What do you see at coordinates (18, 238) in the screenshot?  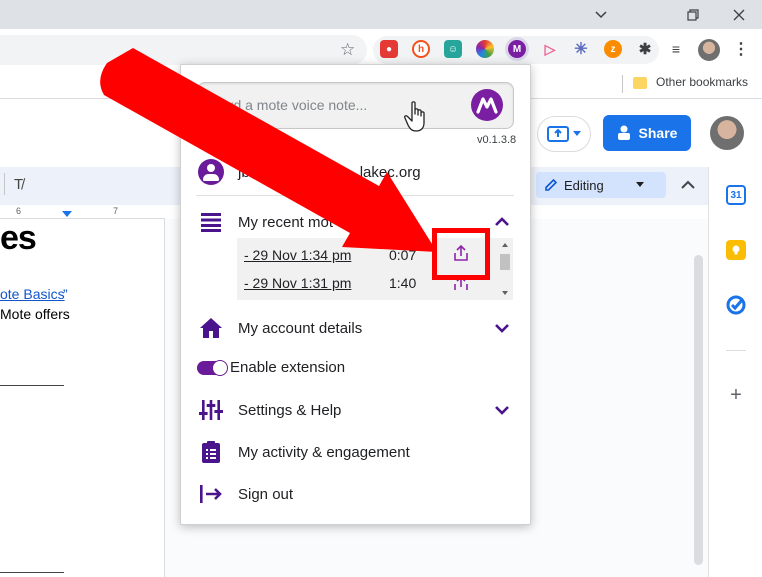 I see `document-heading: es` at bounding box center [18, 238].